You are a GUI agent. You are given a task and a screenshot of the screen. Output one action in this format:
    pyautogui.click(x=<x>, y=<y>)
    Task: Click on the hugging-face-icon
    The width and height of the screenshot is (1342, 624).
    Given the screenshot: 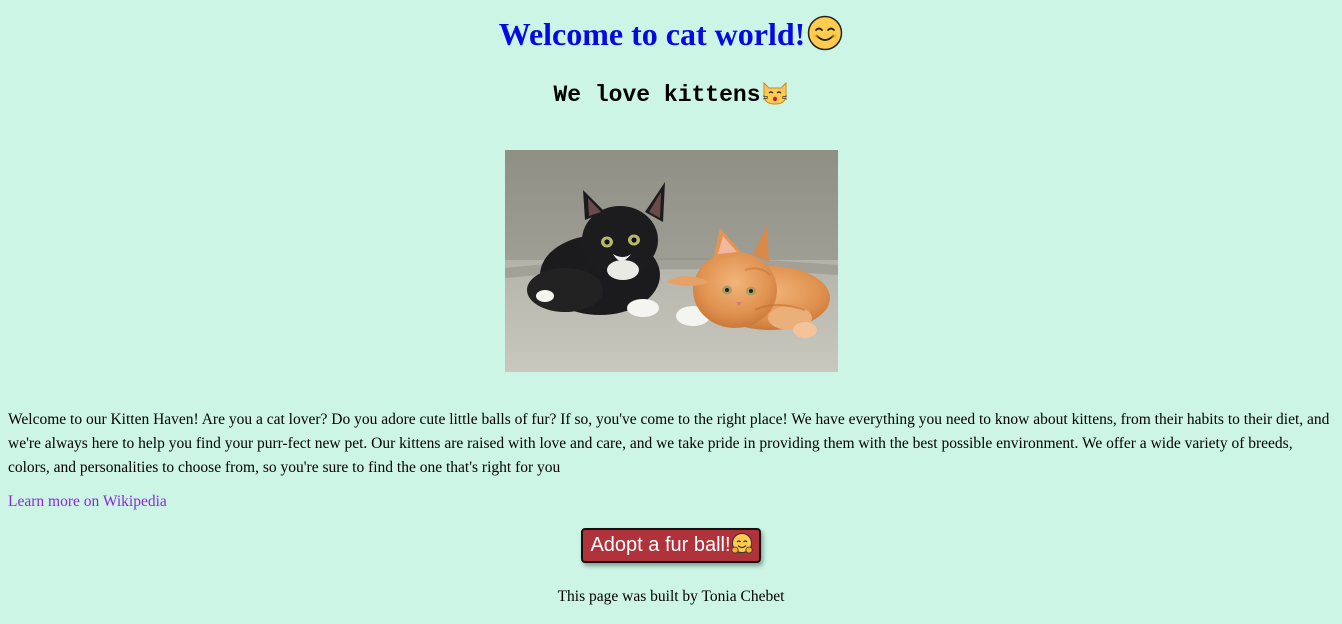 What is the action you would take?
    pyautogui.click(x=741, y=543)
    